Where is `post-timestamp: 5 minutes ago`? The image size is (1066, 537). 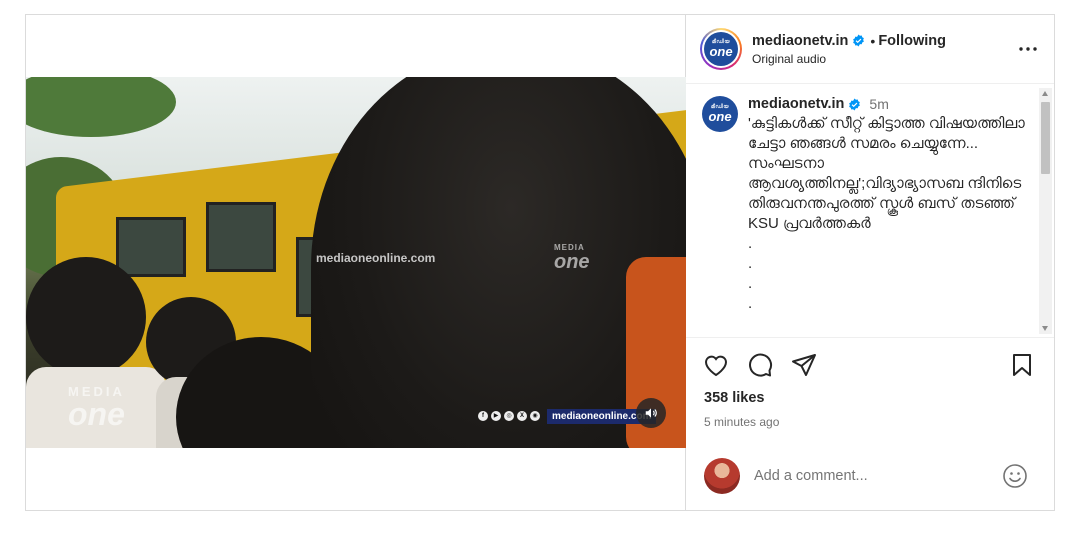 post-timestamp: 5 minutes ago is located at coordinates (870, 422).